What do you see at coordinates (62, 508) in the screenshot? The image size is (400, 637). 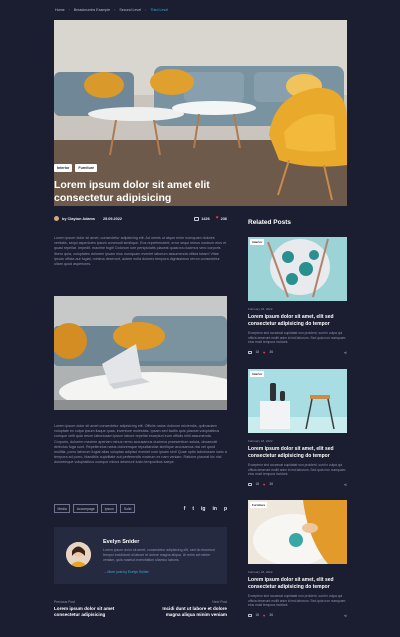 I see `keyword-tag: Media` at bounding box center [62, 508].